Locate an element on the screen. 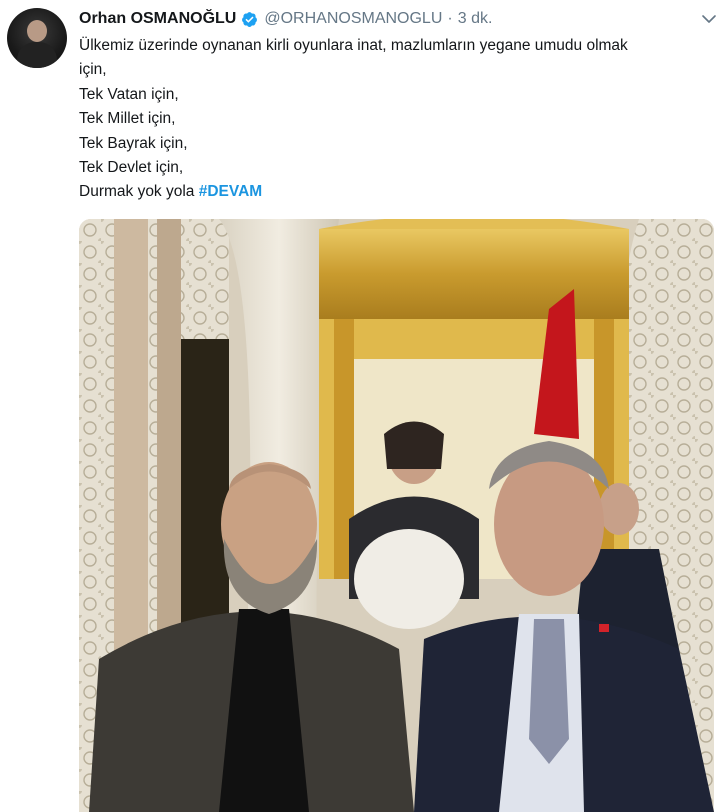 The image size is (728, 812). tweet-line: Tek Devlet için, is located at coordinates (131, 168).